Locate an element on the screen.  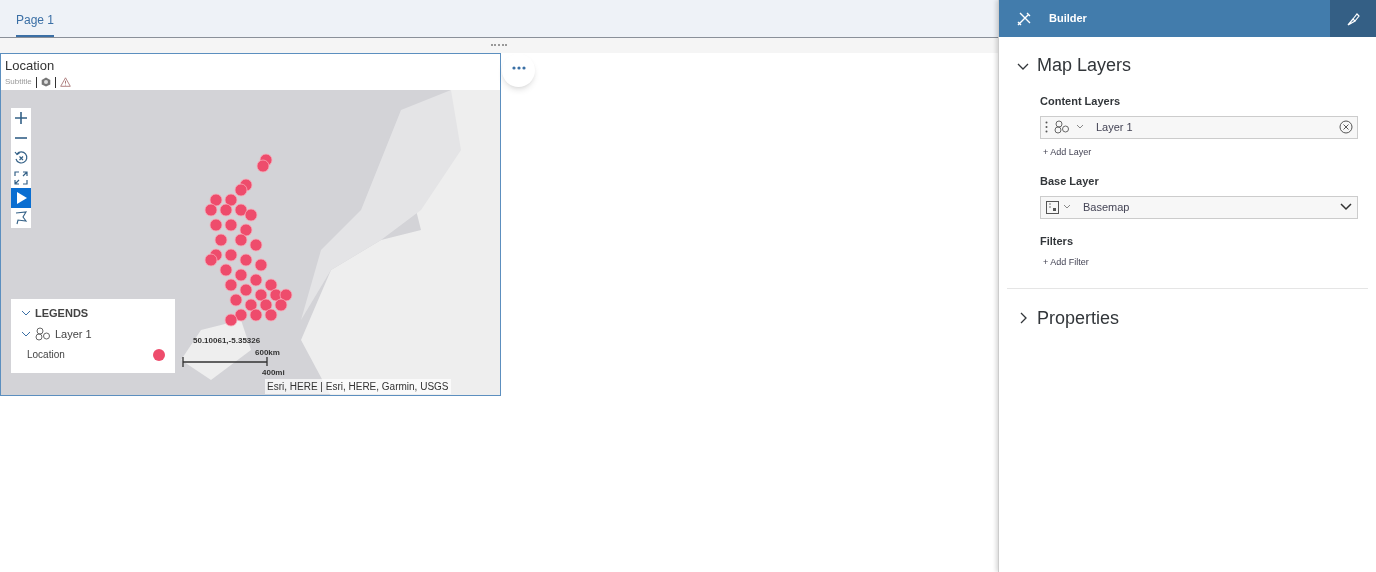
resize-handle is located at coordinates (499, 45).